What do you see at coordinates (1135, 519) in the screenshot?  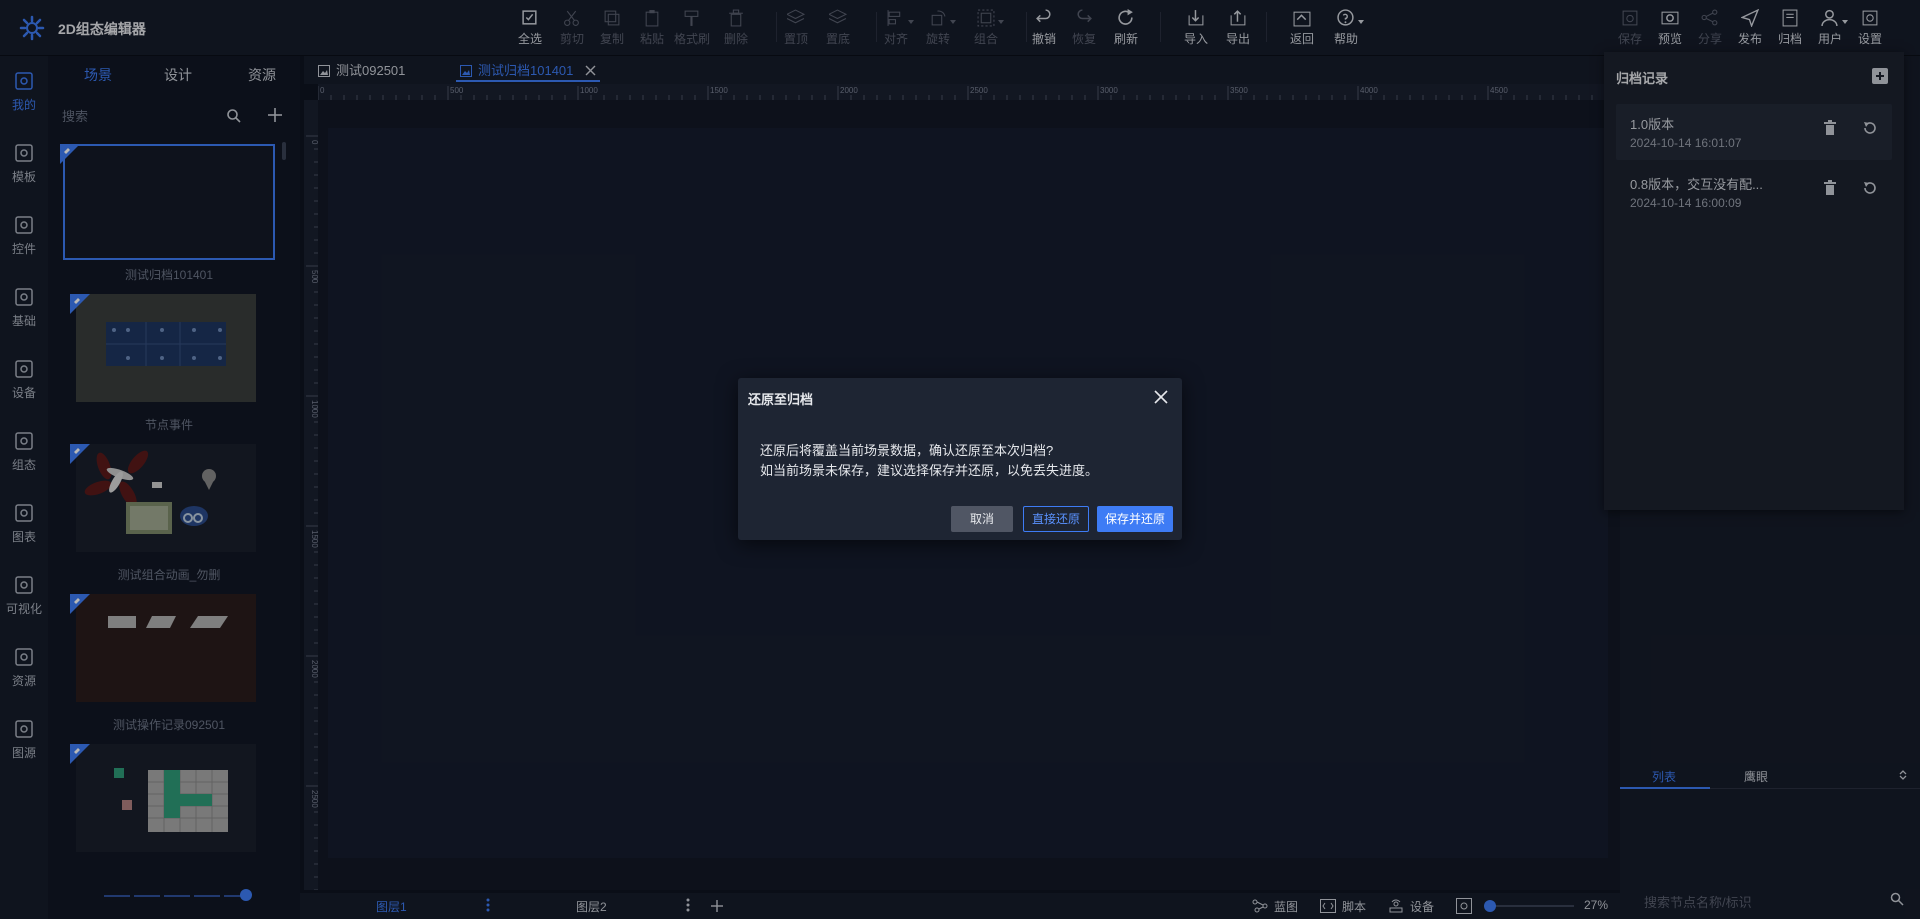 I see `save-and-restore-button: 保存并还原` at bounding box center [1135, 519].